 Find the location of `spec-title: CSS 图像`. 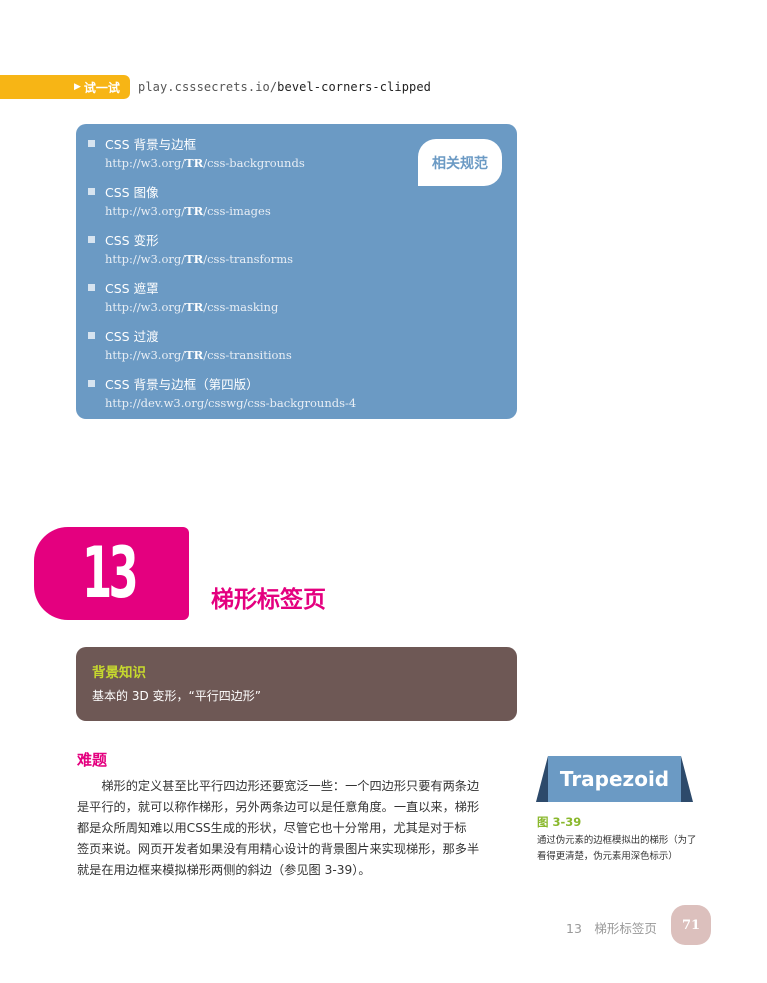

spec-title: CSS 图像 is located at coordinates (222, 191).